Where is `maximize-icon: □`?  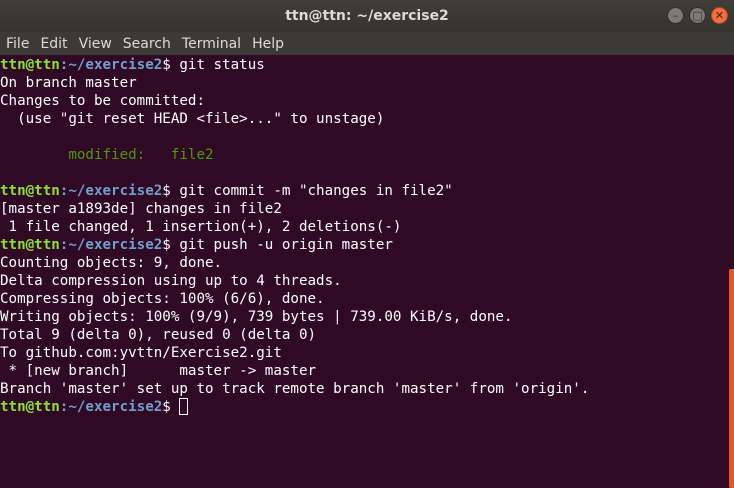 maximize-icon: □ is located at coordinates (697, 15).